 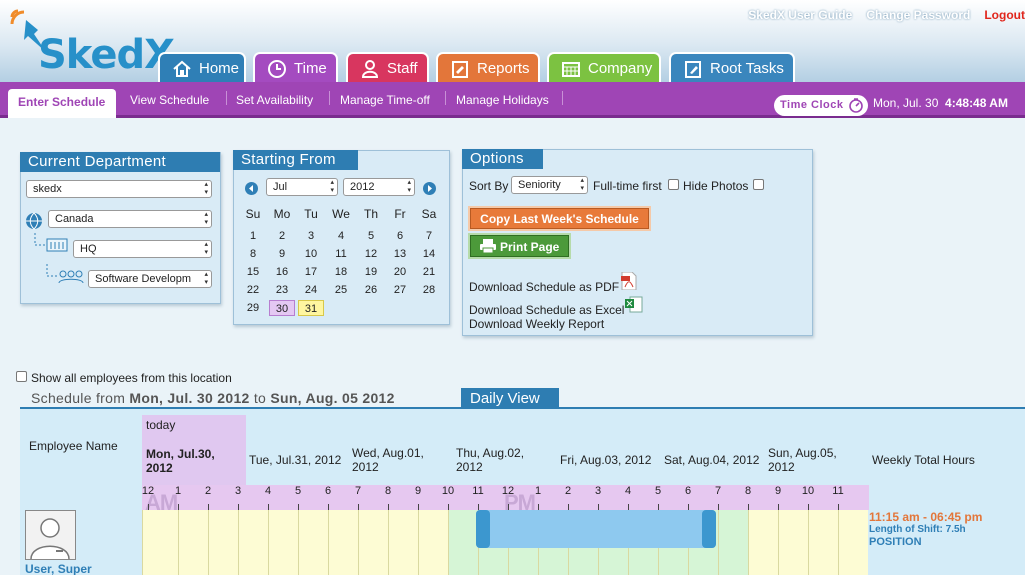 What do you see at coordinates (732, 67) in the screenshot?
I see `tab-root-tasks: Root Tasks` at bounding box center [732, 67].